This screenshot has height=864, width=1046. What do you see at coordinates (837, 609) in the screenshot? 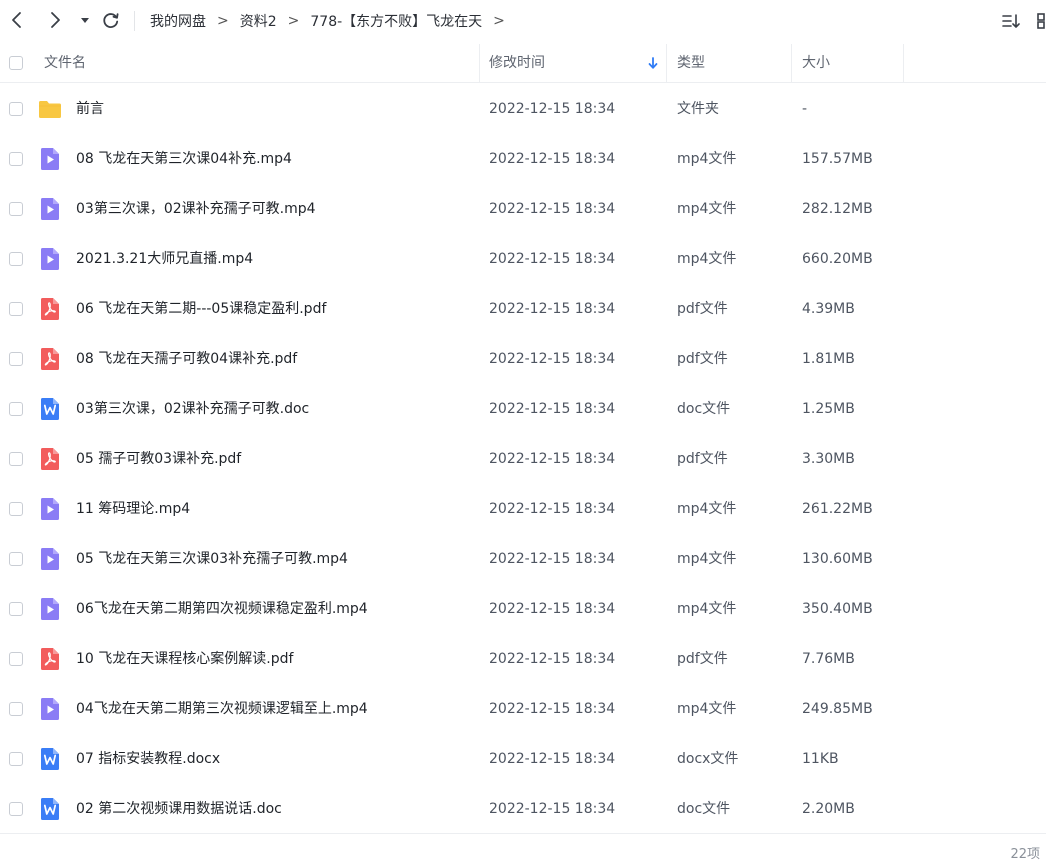
I see `file-size: 350.40MB` at bounding box center [837, 609].